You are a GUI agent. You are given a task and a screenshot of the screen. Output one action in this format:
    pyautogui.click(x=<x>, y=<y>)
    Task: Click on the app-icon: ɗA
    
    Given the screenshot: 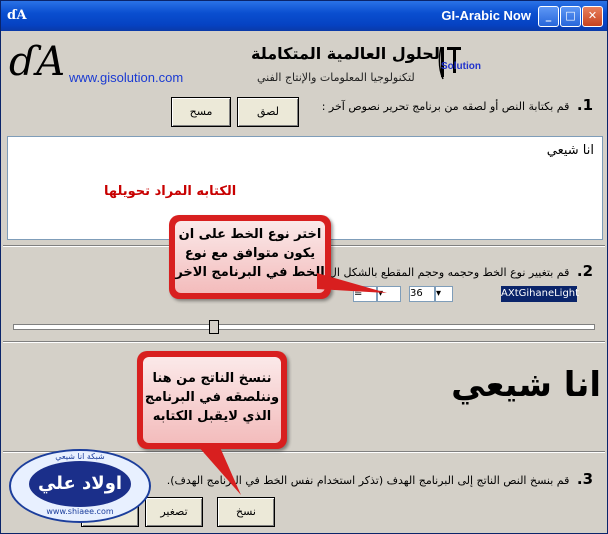 What is the action you would take?
    pyautogui.click(x=17, y=15)
    